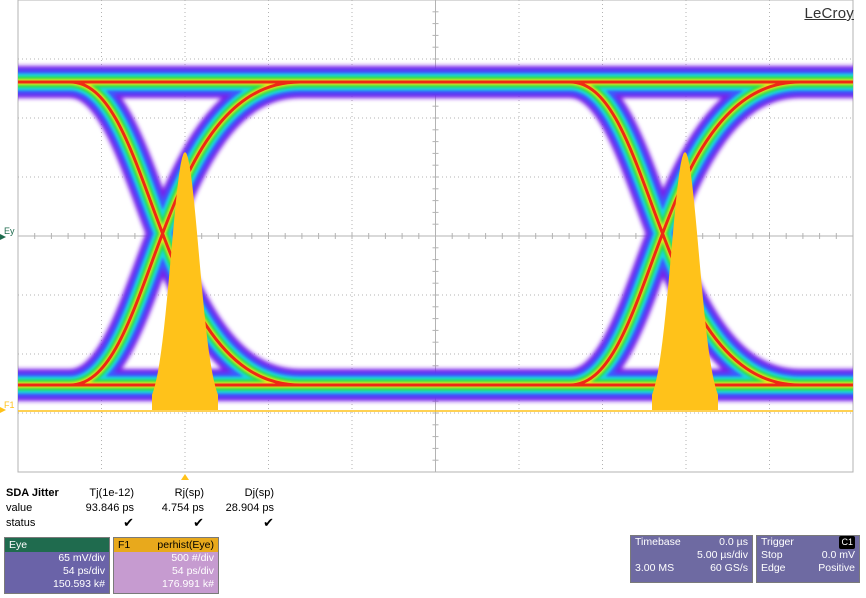 The width and height of the screenshot is (866, 598). Describe the element at coordinates (658, 542) in the screenshot. I see `timebase-label: Timebase` at that location.